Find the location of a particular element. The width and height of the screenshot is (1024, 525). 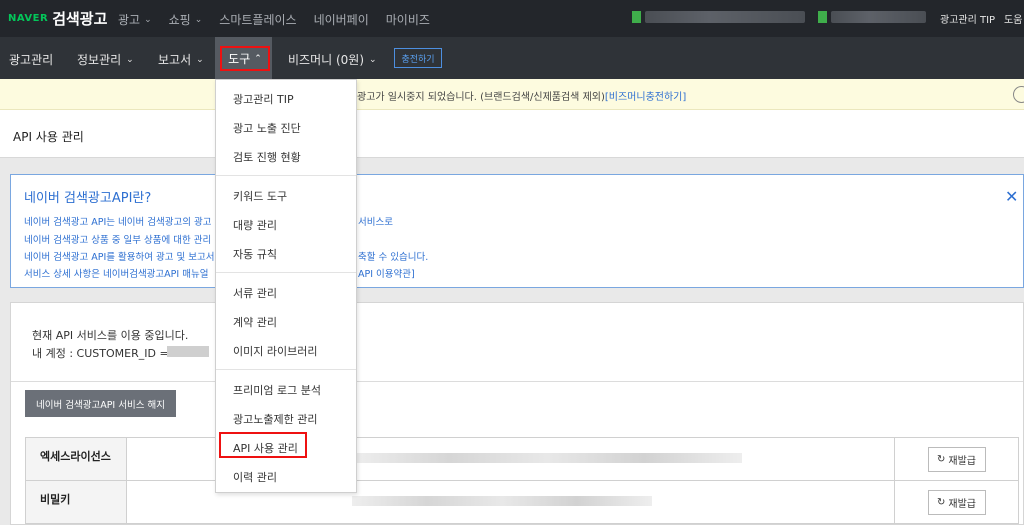

menu-item-contracts: 계약 관리 is located at coordinates (255, 322).